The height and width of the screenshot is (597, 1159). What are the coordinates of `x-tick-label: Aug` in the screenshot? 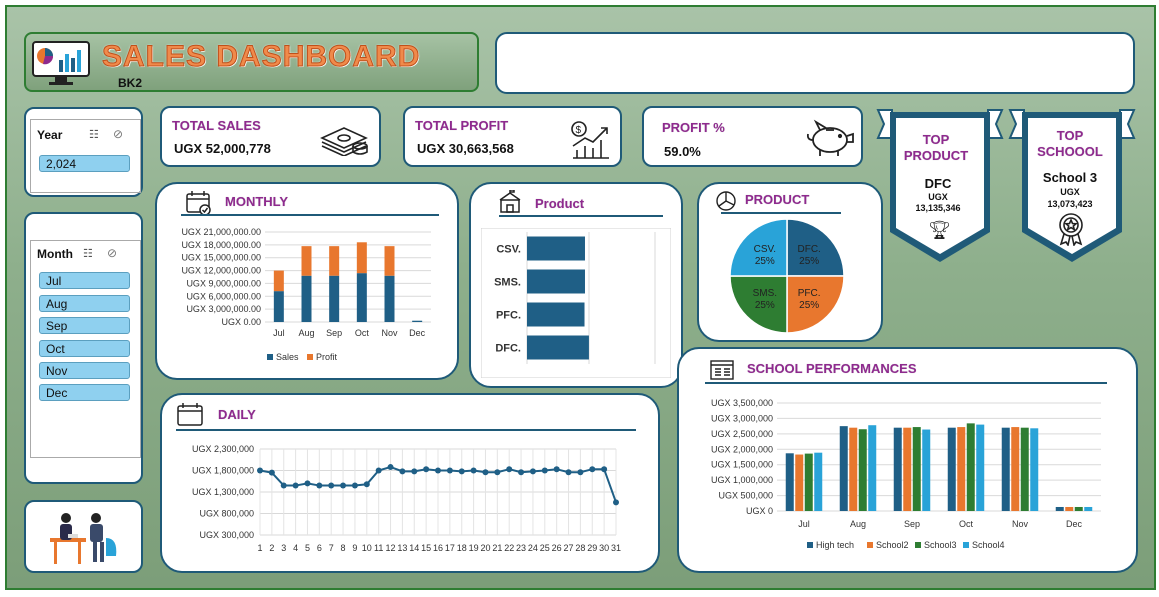 It's located at (858, 524).